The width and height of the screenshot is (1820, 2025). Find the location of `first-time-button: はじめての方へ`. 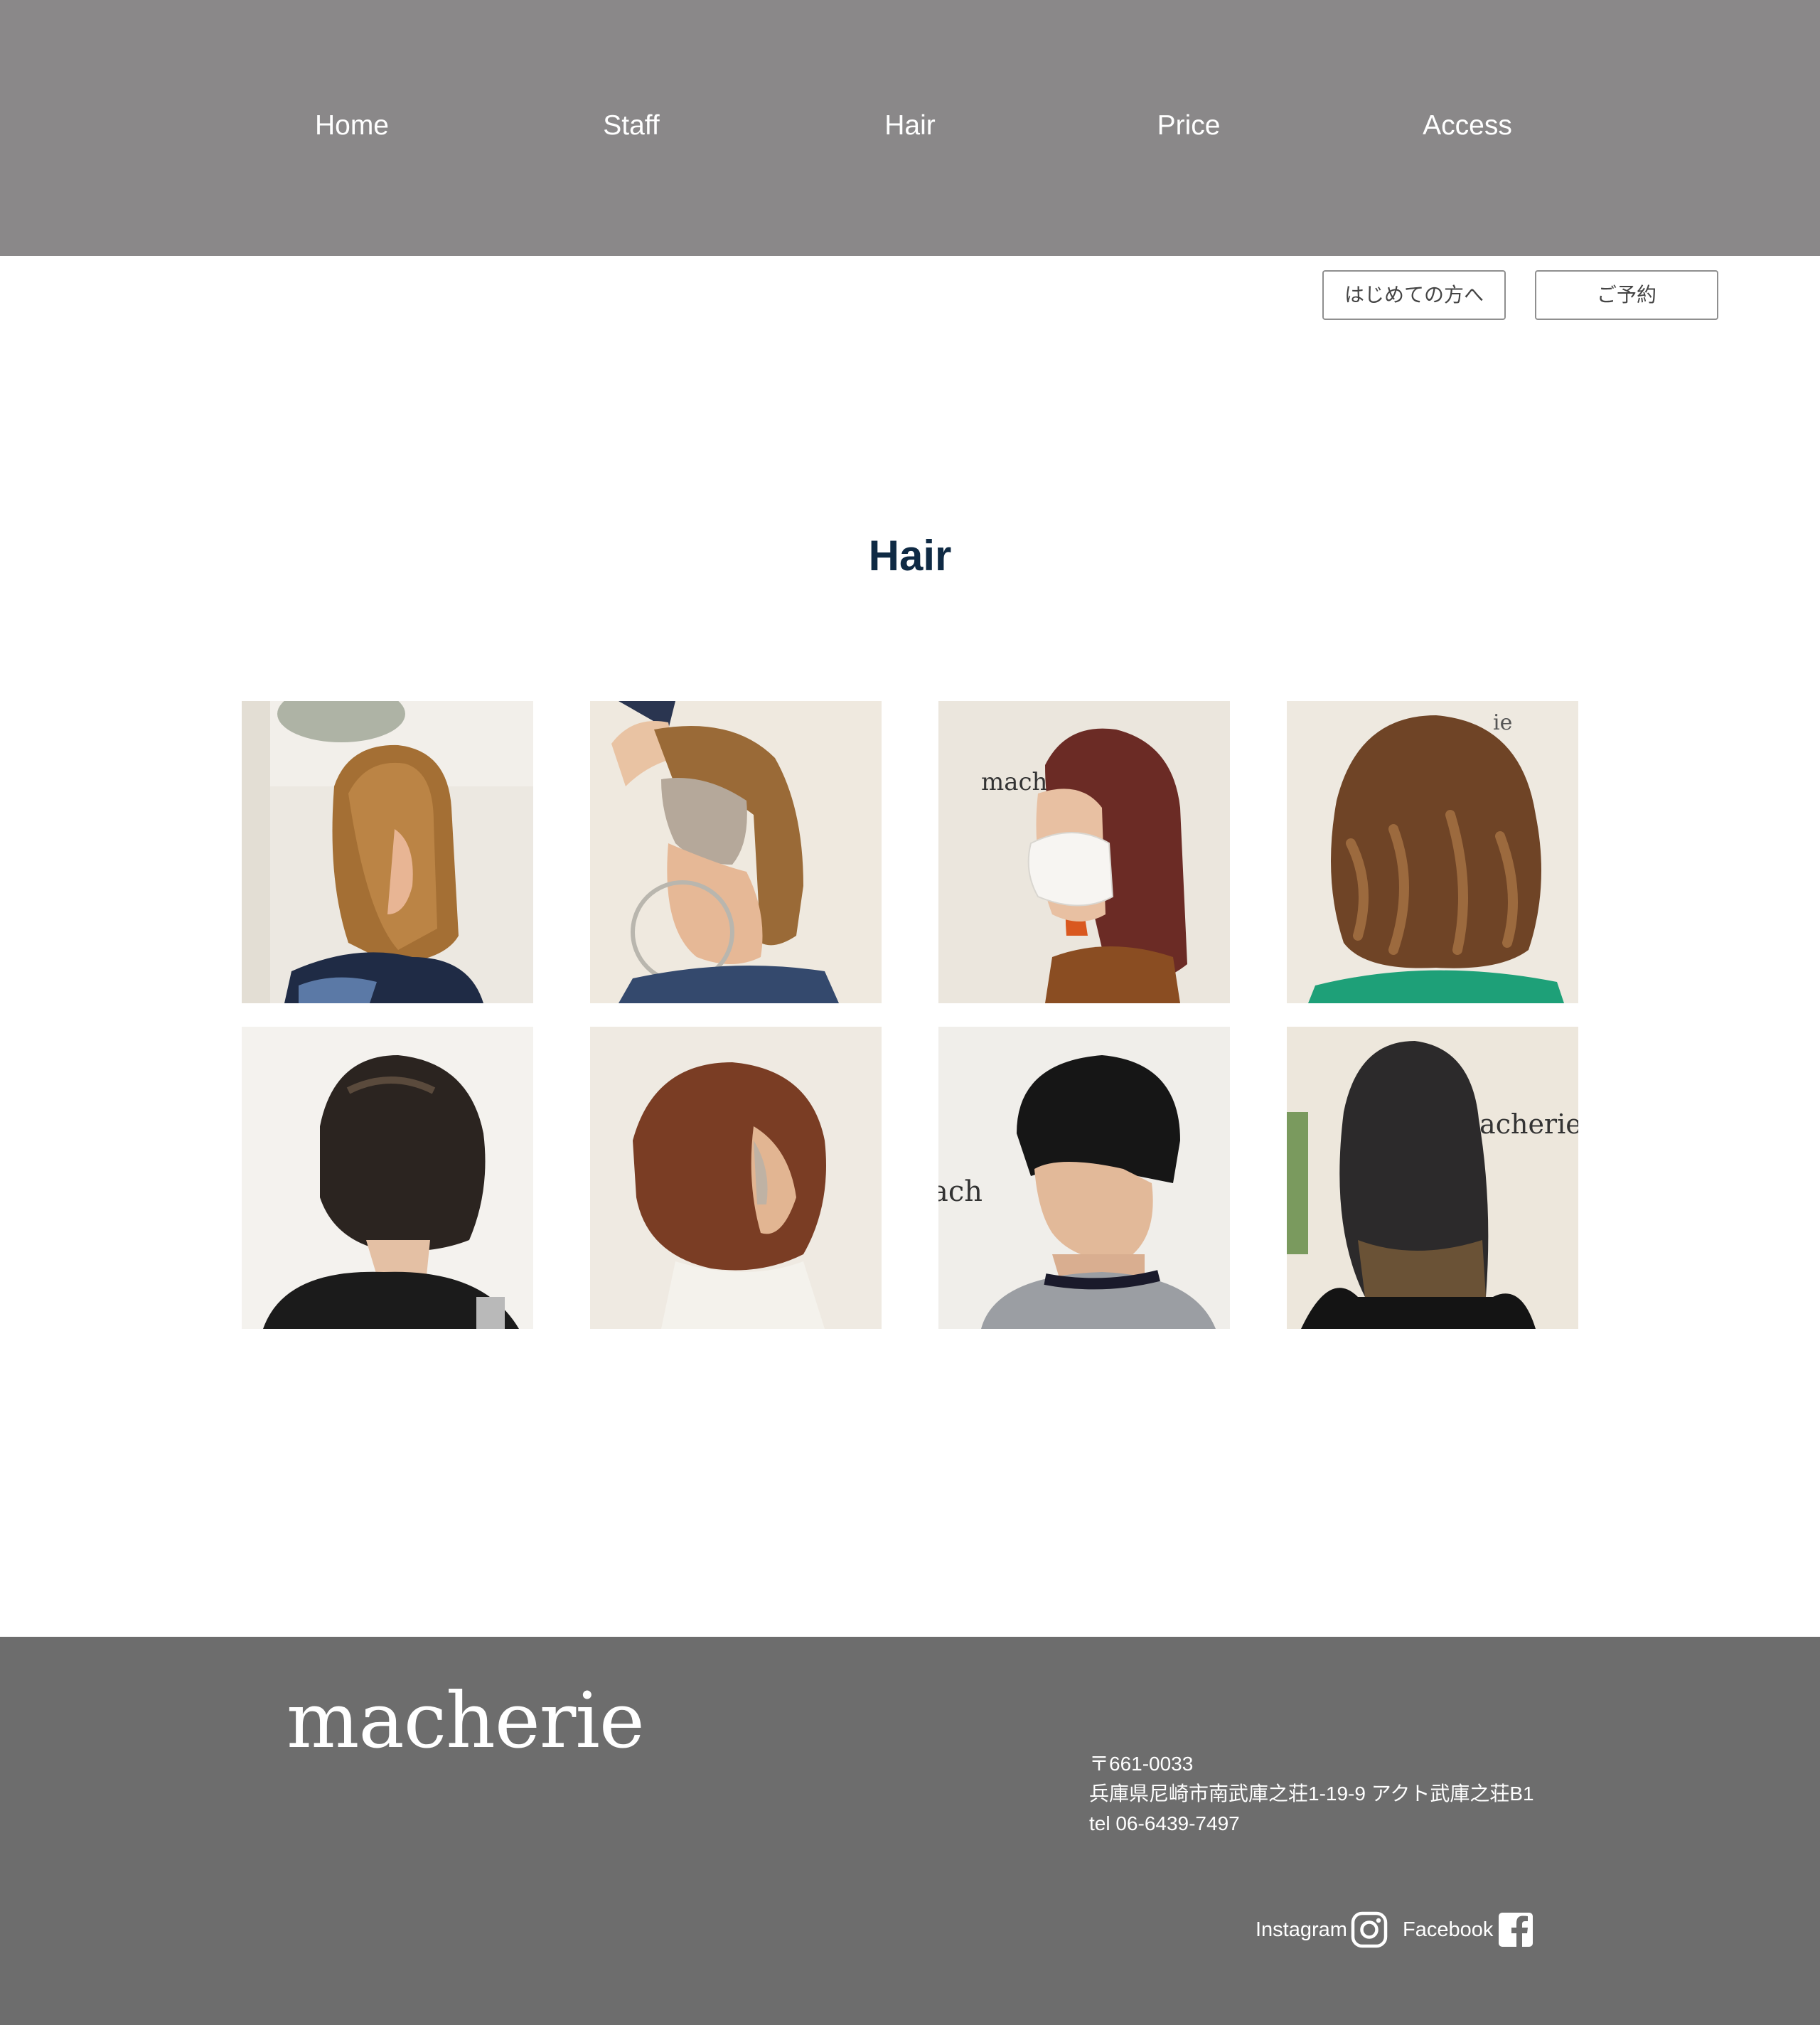

first-time-button: はじめての方へ is located at coordinates (1414, 295).